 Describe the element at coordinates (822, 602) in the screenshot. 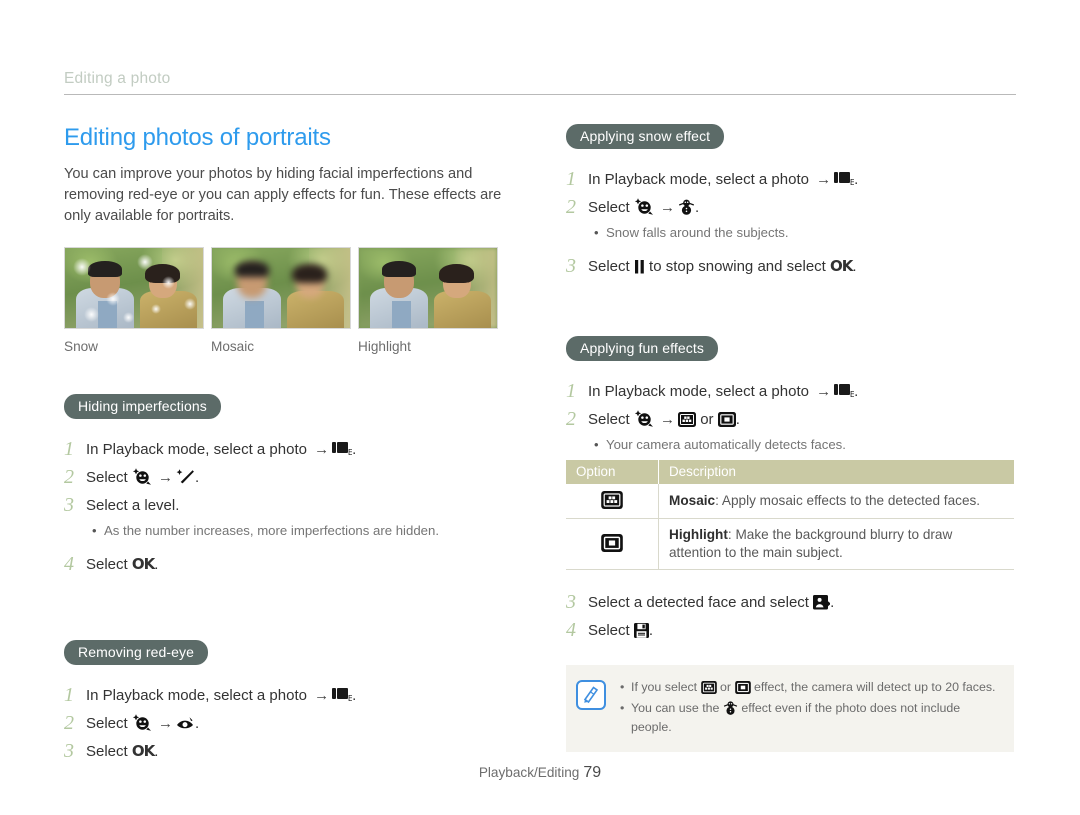

I see `apply-face-icon` at that location.